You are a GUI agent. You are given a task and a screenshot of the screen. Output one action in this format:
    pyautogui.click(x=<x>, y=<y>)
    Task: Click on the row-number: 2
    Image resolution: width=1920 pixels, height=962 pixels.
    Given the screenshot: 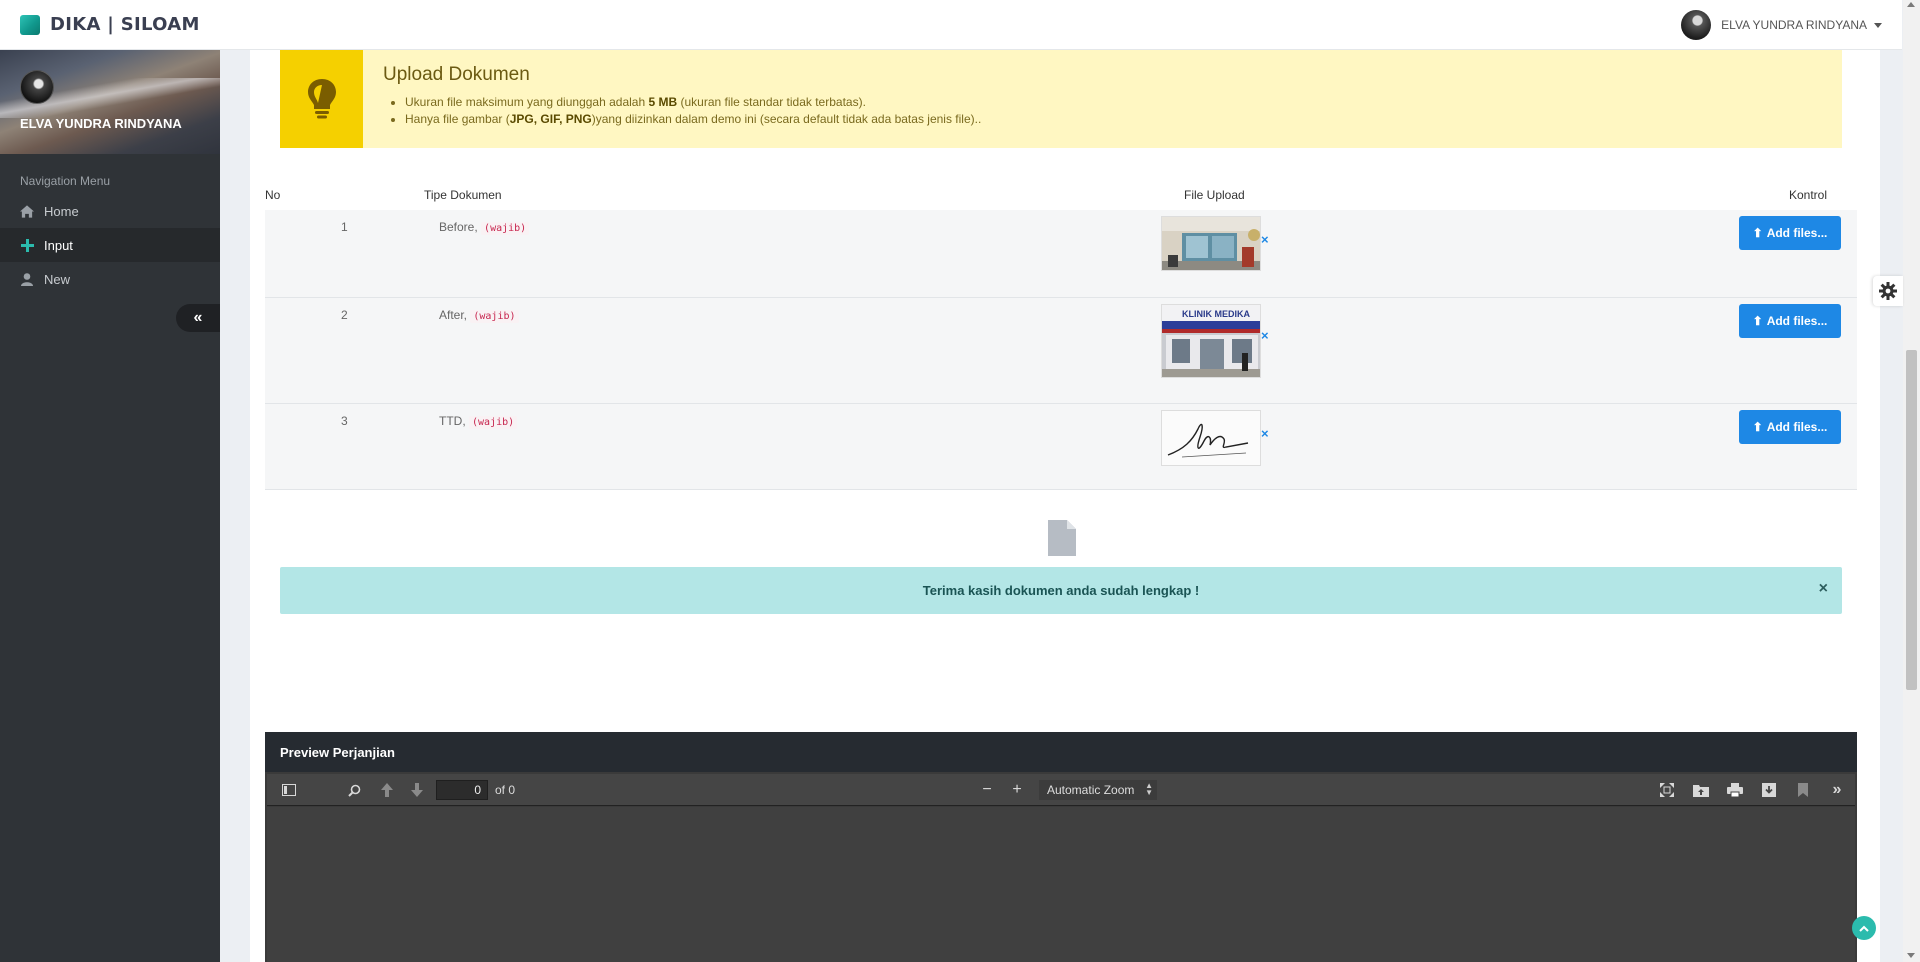 What is the action you would take?
    pyautogui.click(x=344, y=315)
    